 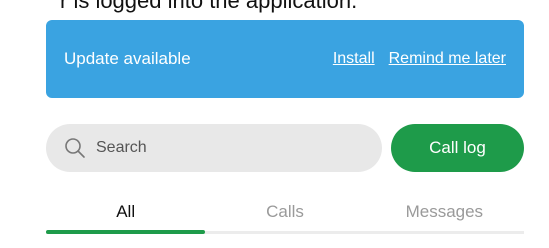 I want to click on search-bar, so click(x=214, y=148).